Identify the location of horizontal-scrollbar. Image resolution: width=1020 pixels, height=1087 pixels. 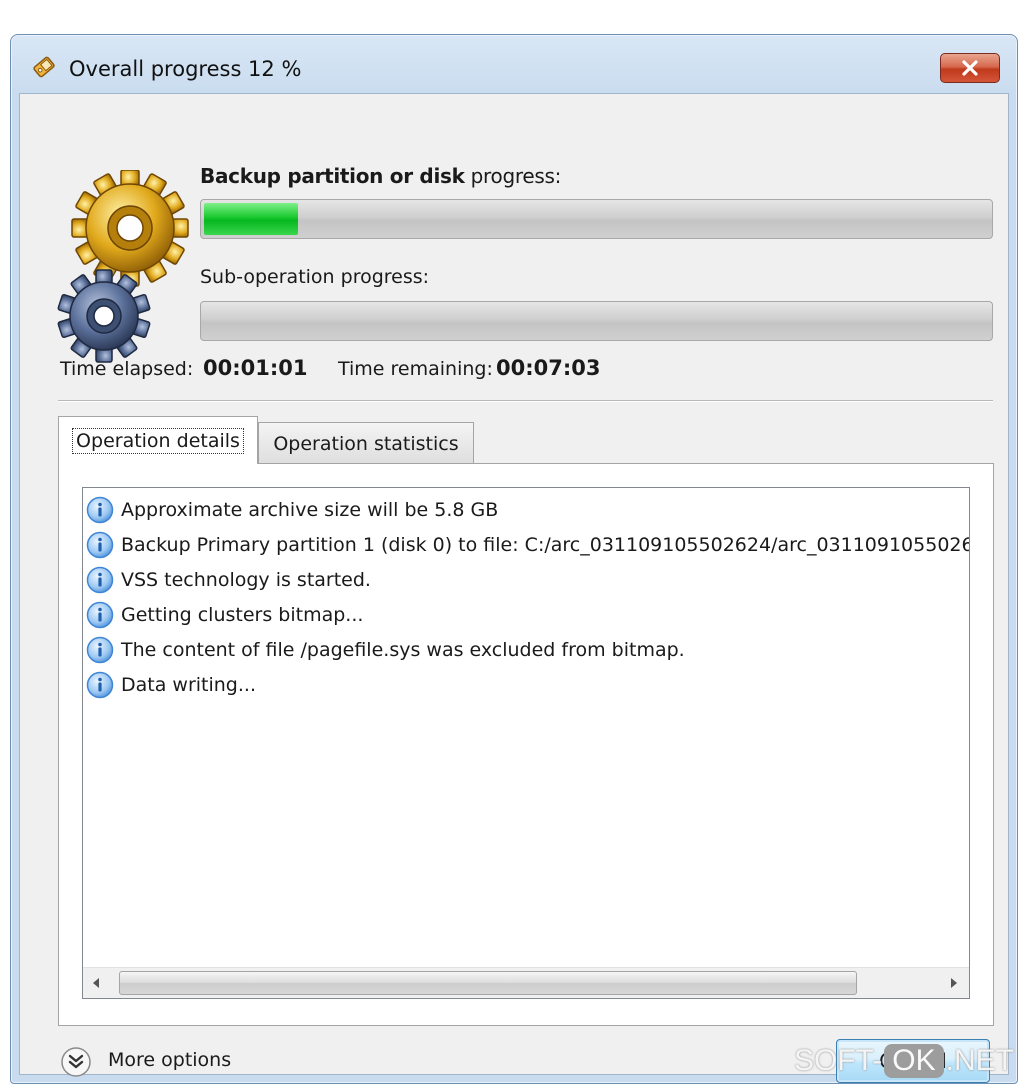
(526, 982).